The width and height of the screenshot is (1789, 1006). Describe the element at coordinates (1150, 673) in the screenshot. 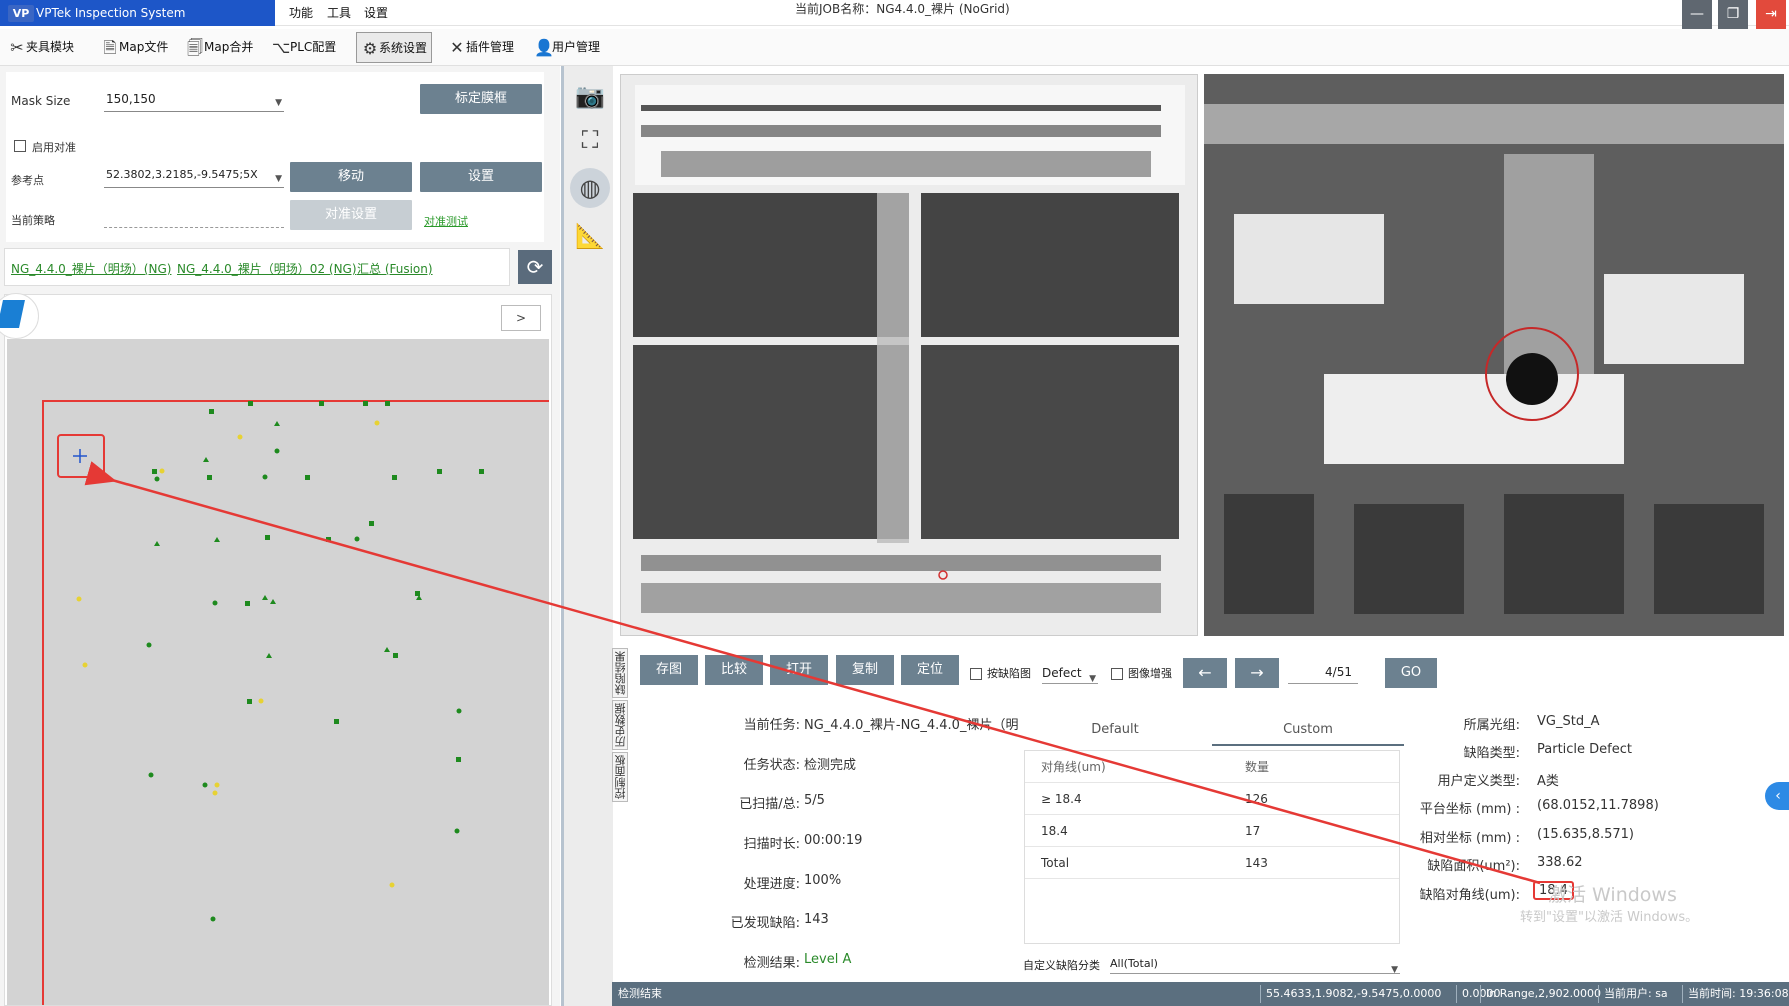

I see `enhance-label: 图像增强` at that location.